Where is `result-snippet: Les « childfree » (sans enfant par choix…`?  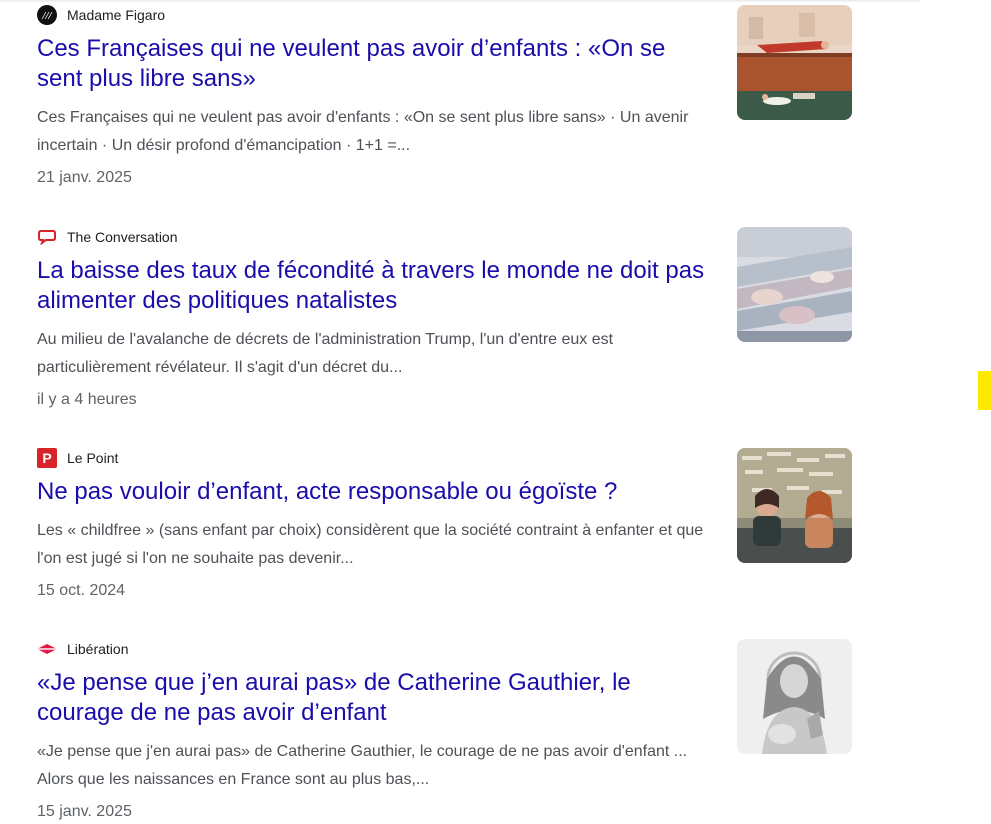
result-snippet: Les « childfree » (sans enfant par choix… is located at coordinates (370, 544).